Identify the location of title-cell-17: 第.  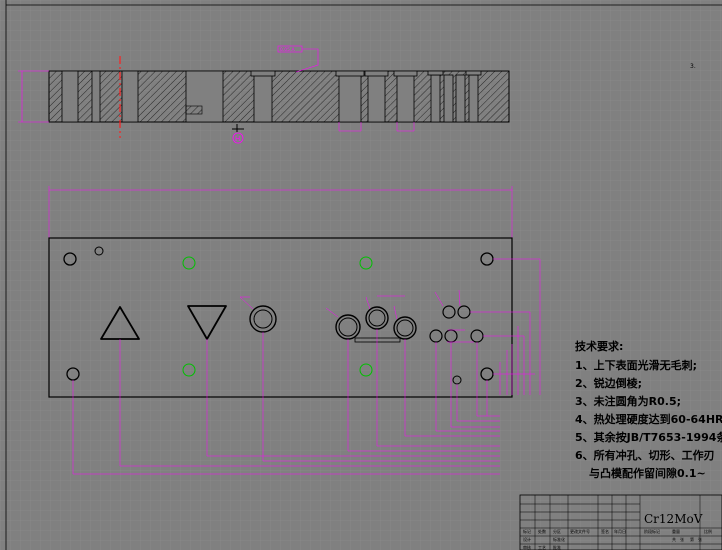
(692, 539).